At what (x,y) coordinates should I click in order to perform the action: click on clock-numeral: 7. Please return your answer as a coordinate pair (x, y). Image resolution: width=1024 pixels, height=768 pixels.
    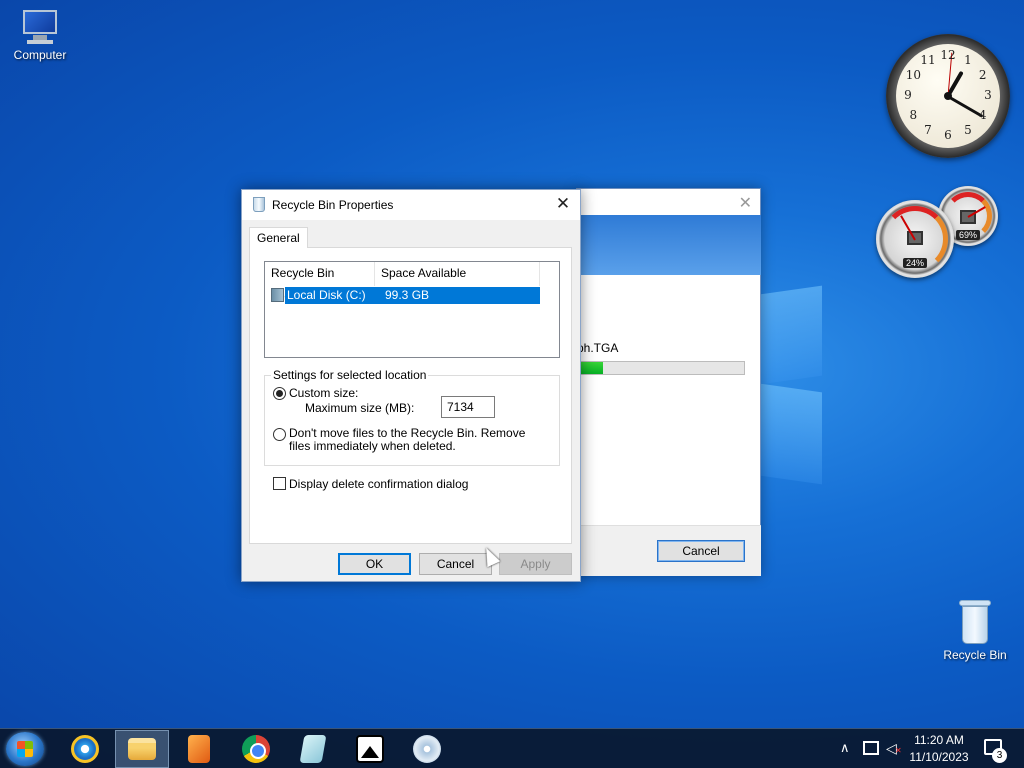
    Looking at the image, I should click on (928, 129).